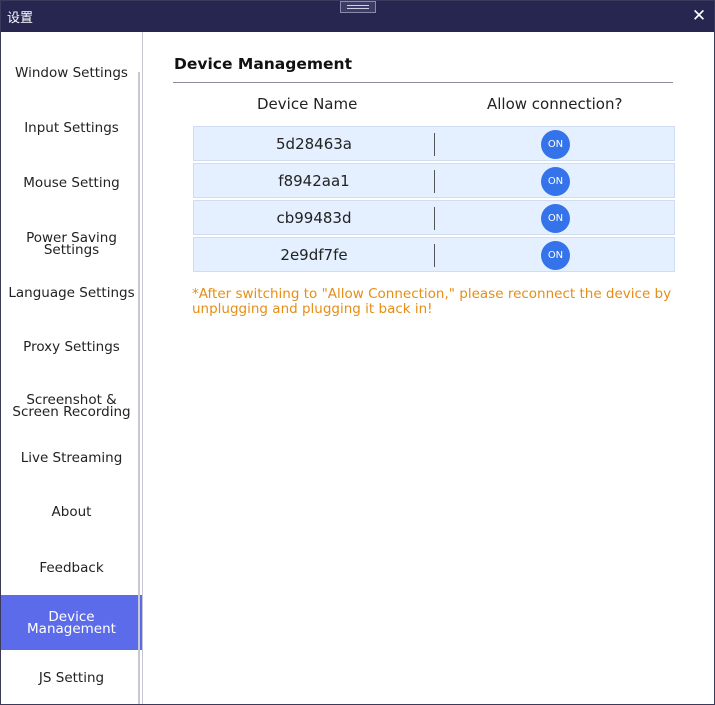 The height and width of the screenshot is (705, 715). I want to click on close-button: ✕, so click(699, 16).